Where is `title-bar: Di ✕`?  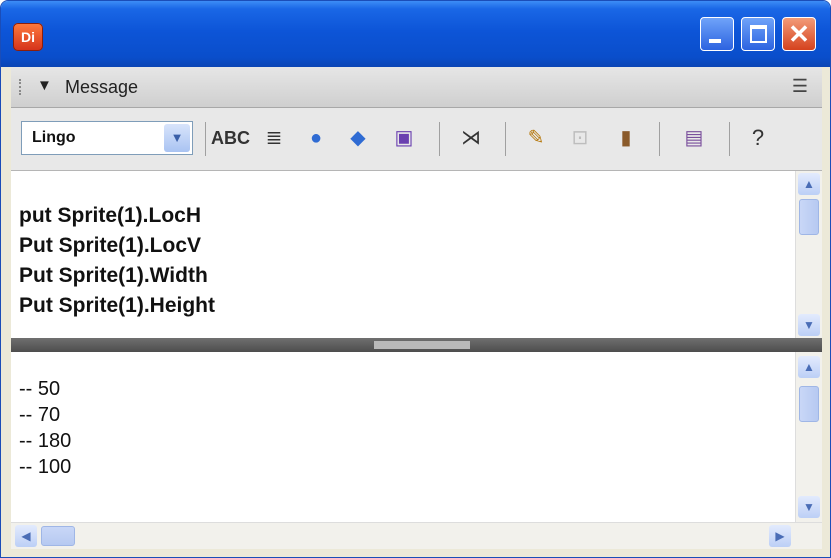
title-bar: Di ✕ is located at coordinates (415, 34).